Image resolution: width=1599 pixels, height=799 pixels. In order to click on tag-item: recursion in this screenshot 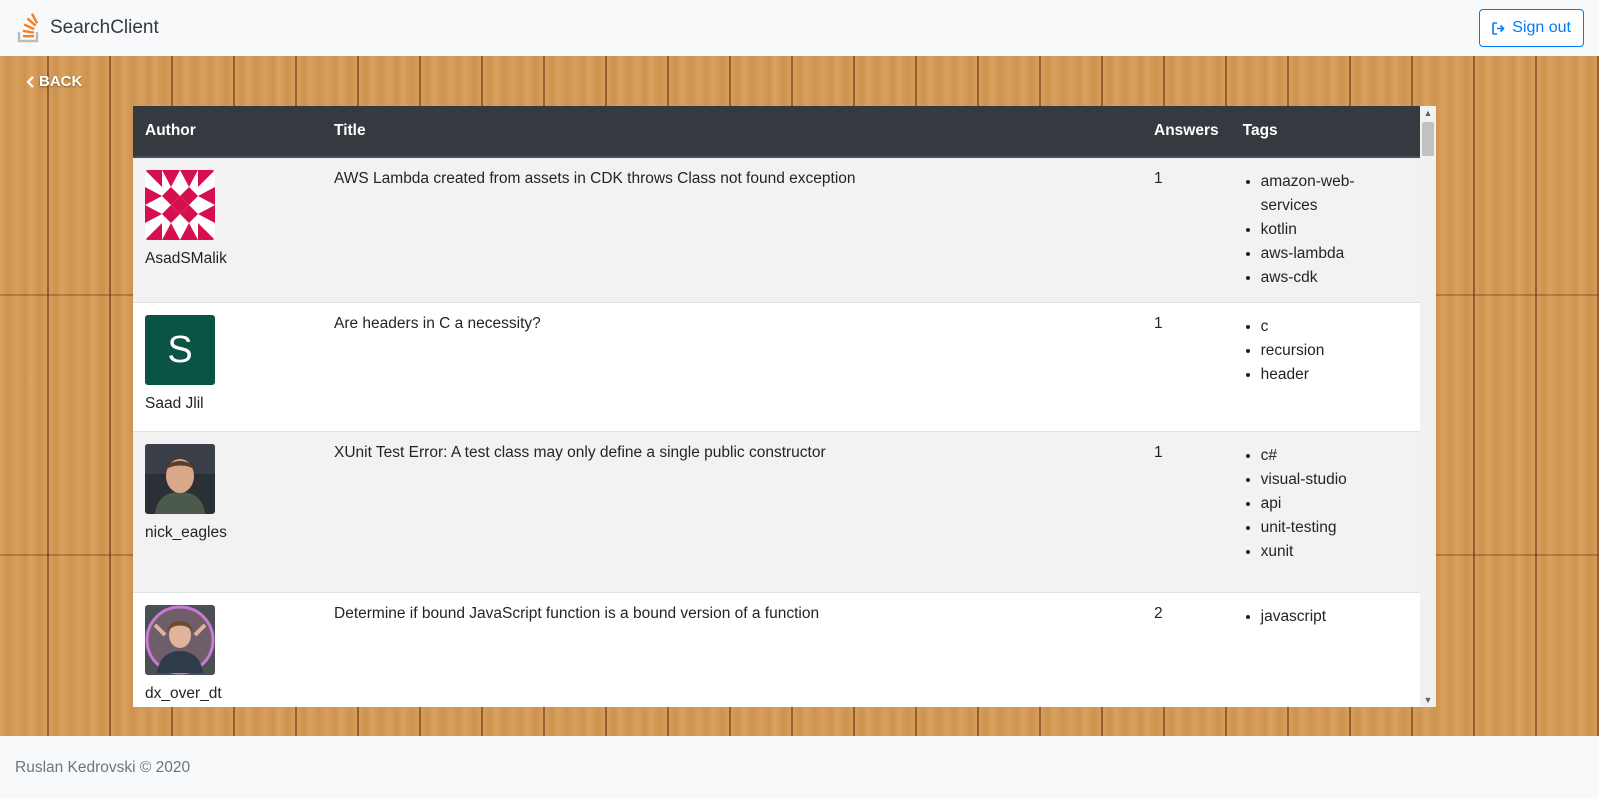, I will do `click(1334, 351)`.